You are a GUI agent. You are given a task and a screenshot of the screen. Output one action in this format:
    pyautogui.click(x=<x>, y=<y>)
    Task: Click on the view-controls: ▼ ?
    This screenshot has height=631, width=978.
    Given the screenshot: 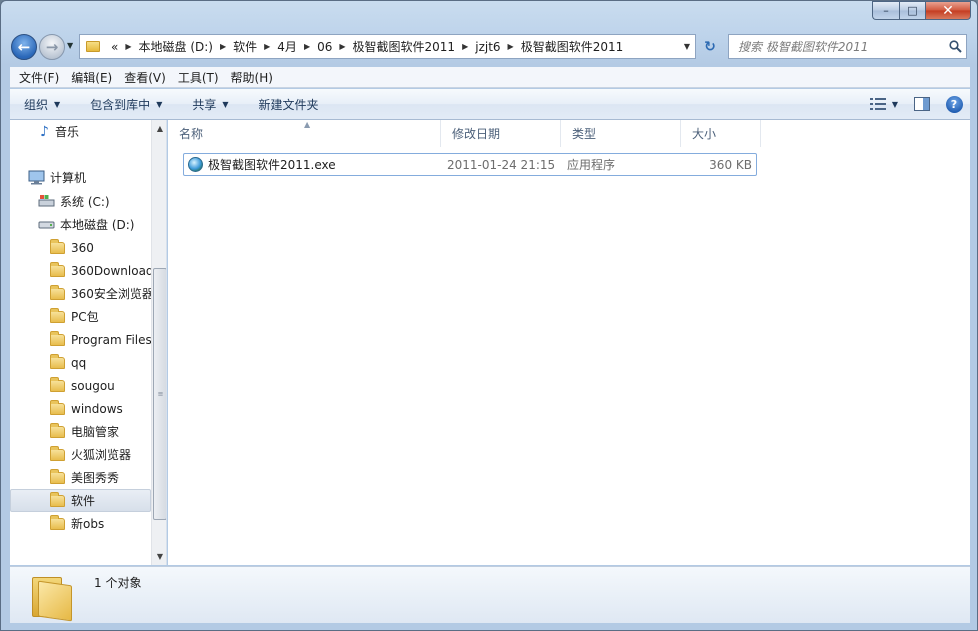 What is the action you would take?
    pyautogui.click(x=916, y=104)
    